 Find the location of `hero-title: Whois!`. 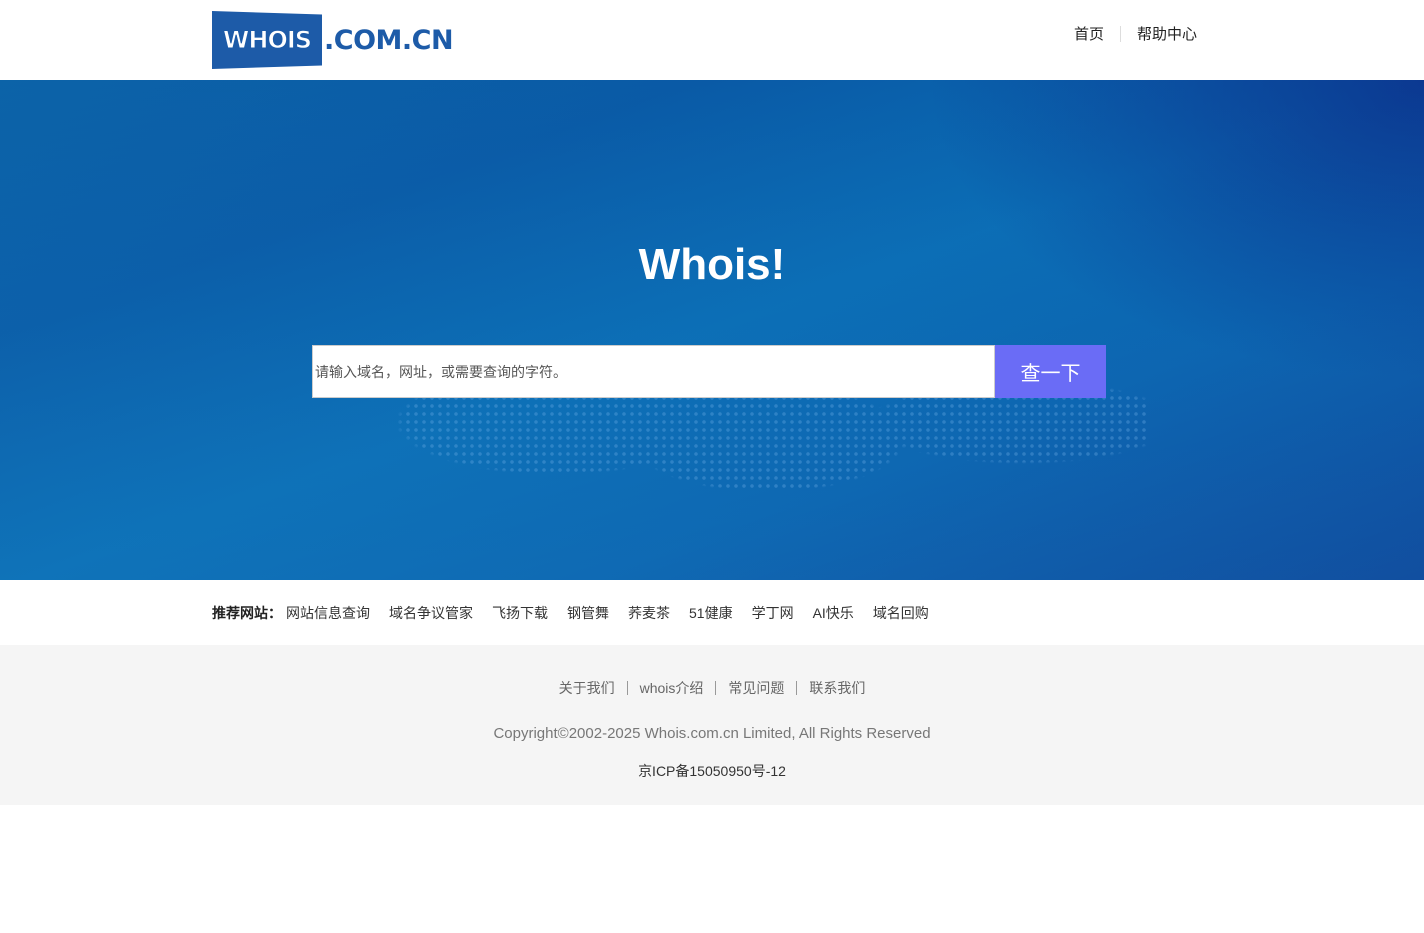

hero-title: Whois! is located at coordinates (712, 264).